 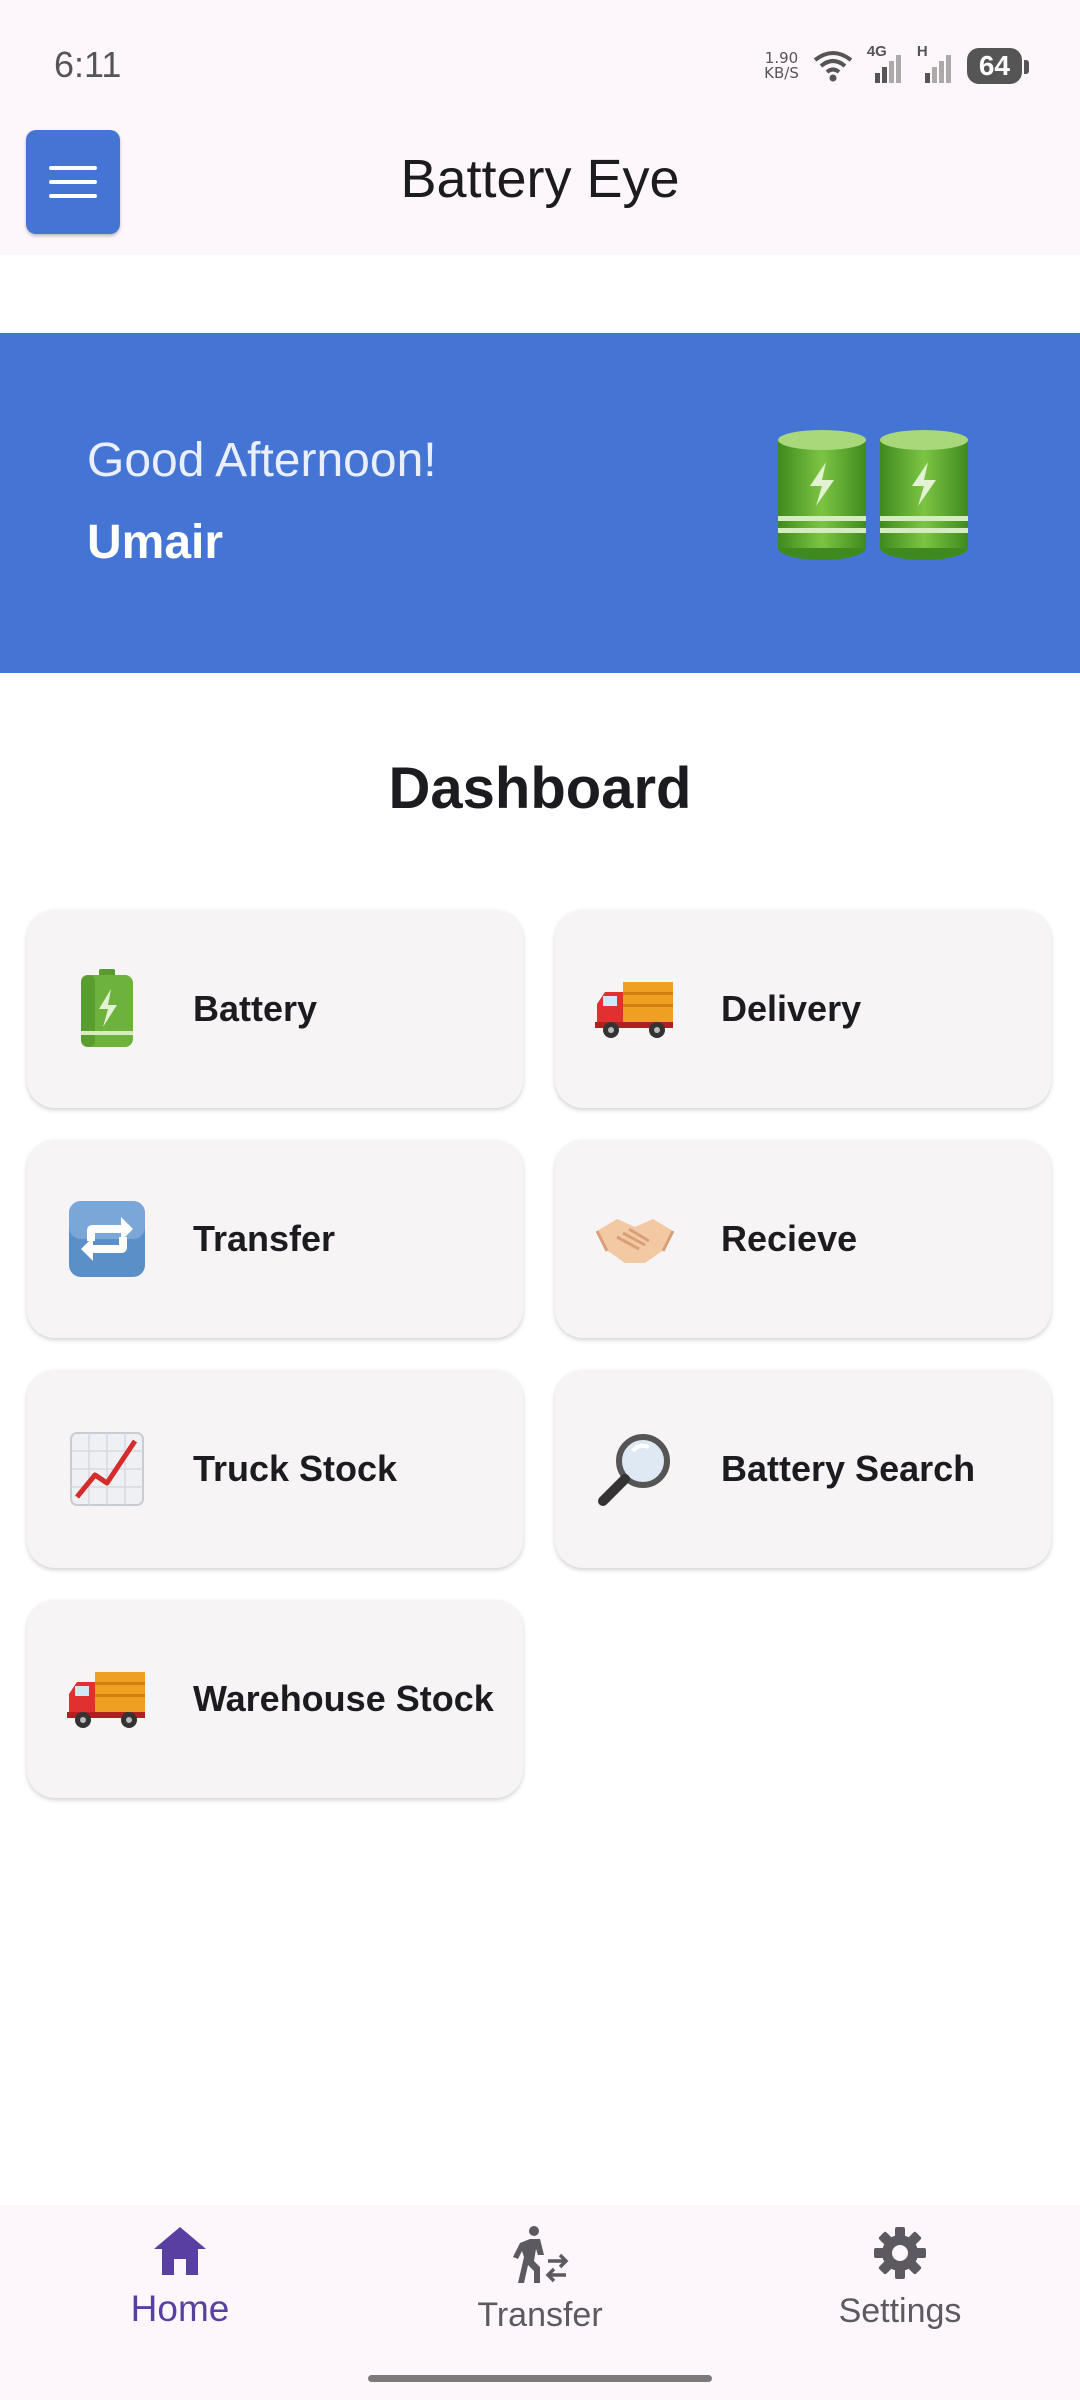 I want to click on battery-search-card: Battery Search, so click(x=803, y=1469).